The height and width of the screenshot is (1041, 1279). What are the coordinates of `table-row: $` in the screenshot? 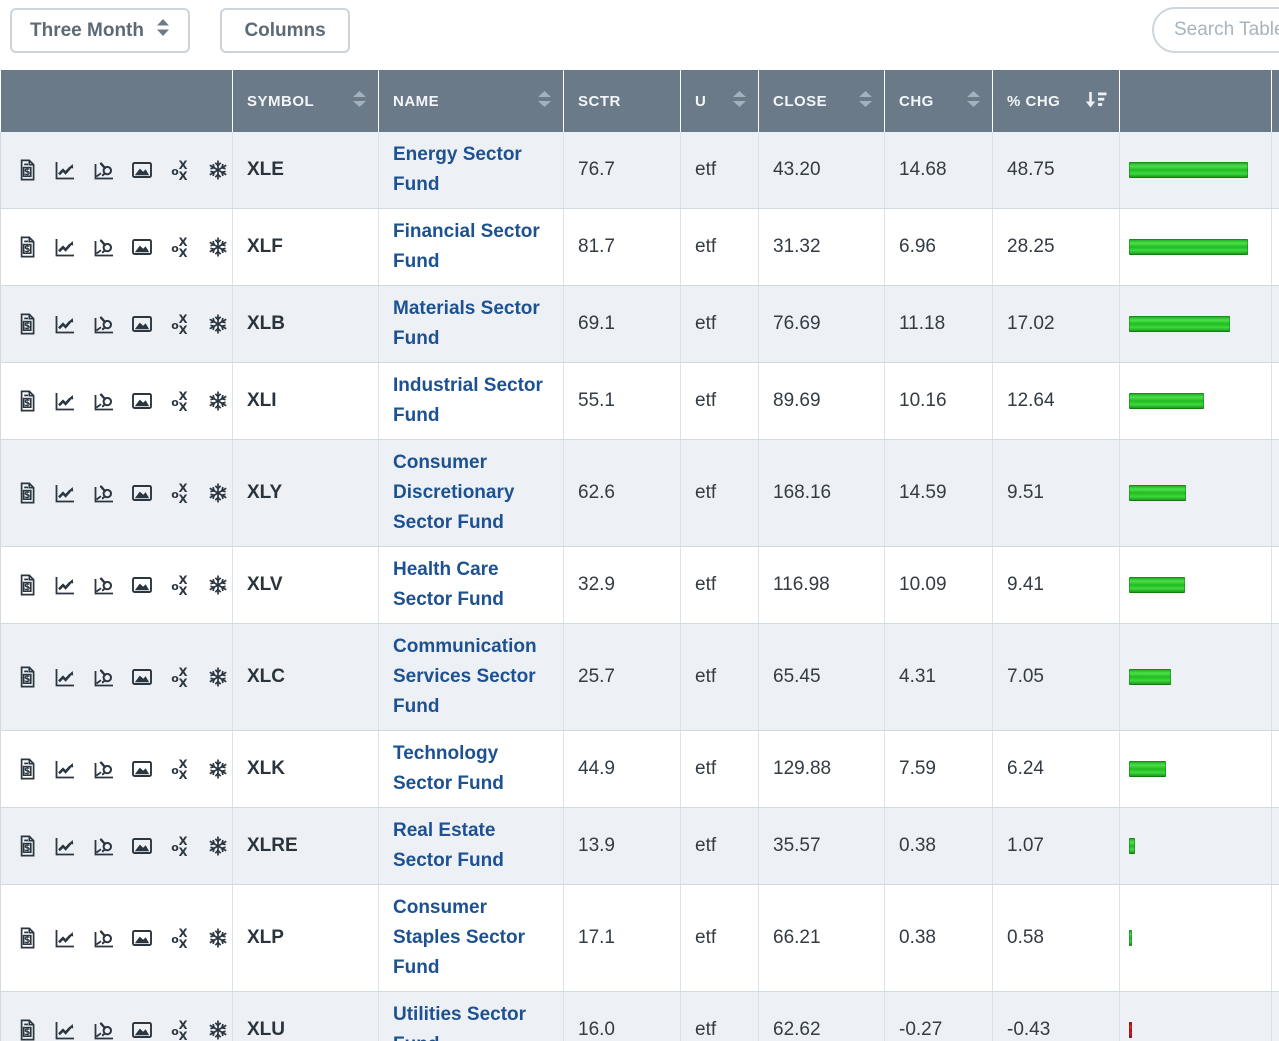 It's located at (639, 846).